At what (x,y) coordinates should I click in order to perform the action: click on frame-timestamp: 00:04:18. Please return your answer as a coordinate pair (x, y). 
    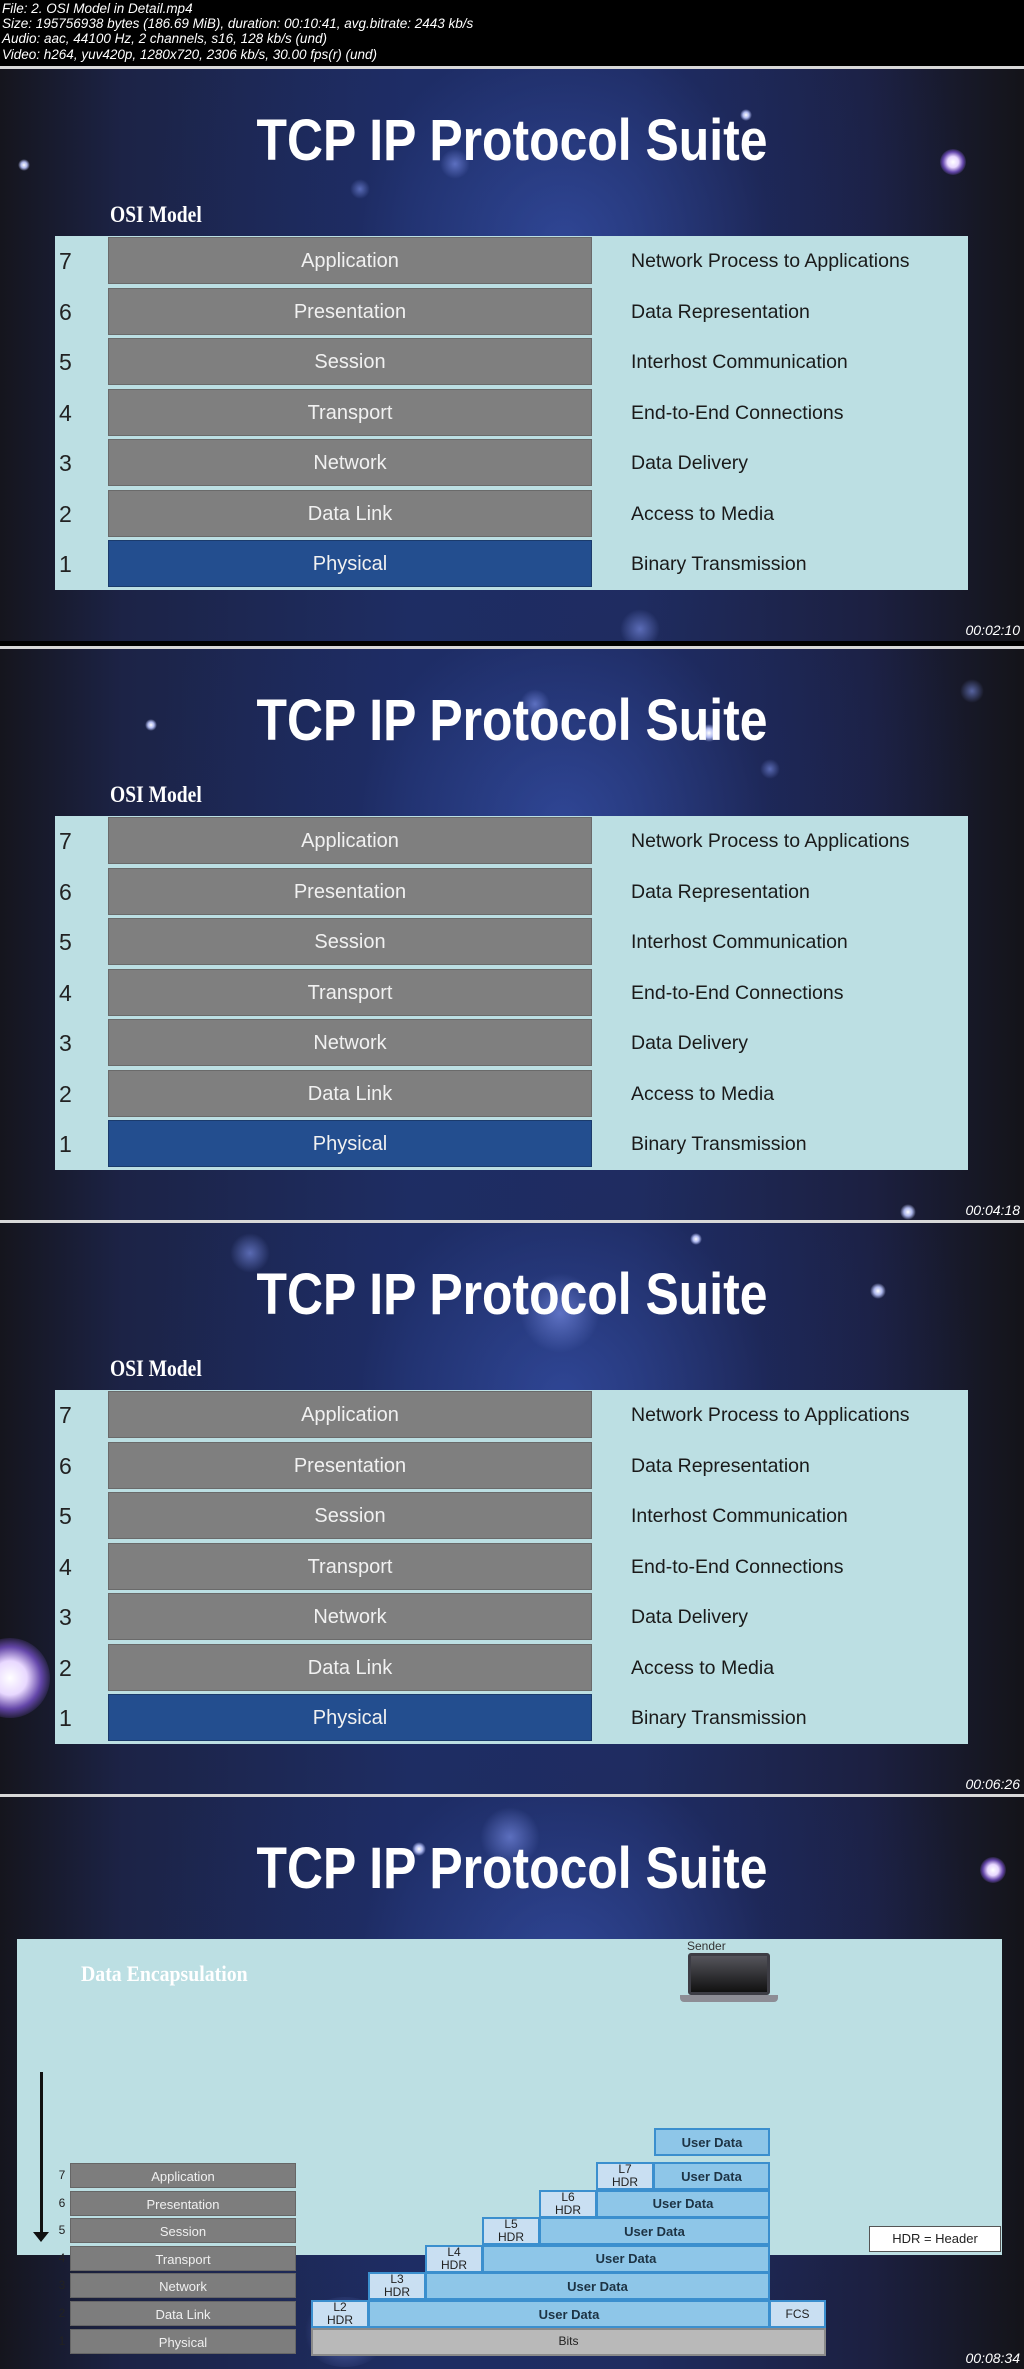
    Looking at the image, I should click on (993, 1210).